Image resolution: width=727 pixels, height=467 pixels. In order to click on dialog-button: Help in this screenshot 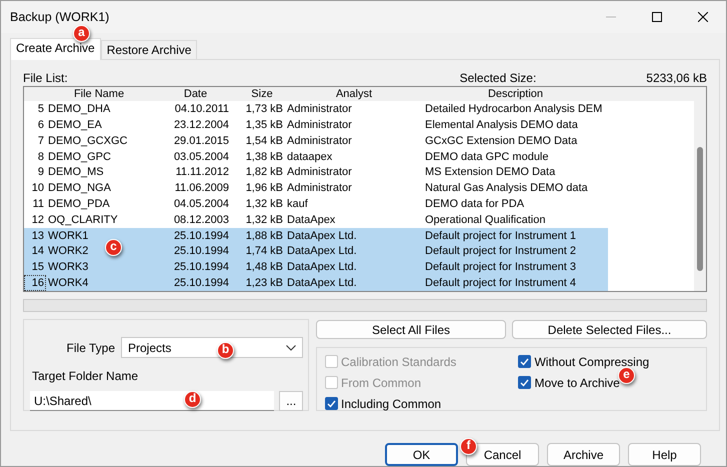, I will do `click(664, 454)`.